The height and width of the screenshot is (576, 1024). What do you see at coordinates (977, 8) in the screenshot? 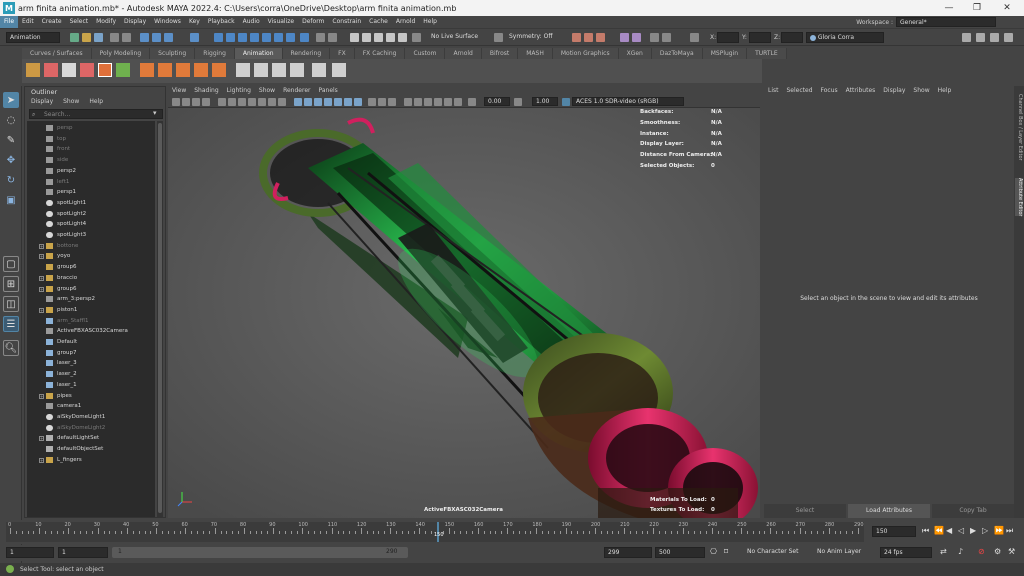
I see `maximize-button: ❐` at bounding box center [977, 8].